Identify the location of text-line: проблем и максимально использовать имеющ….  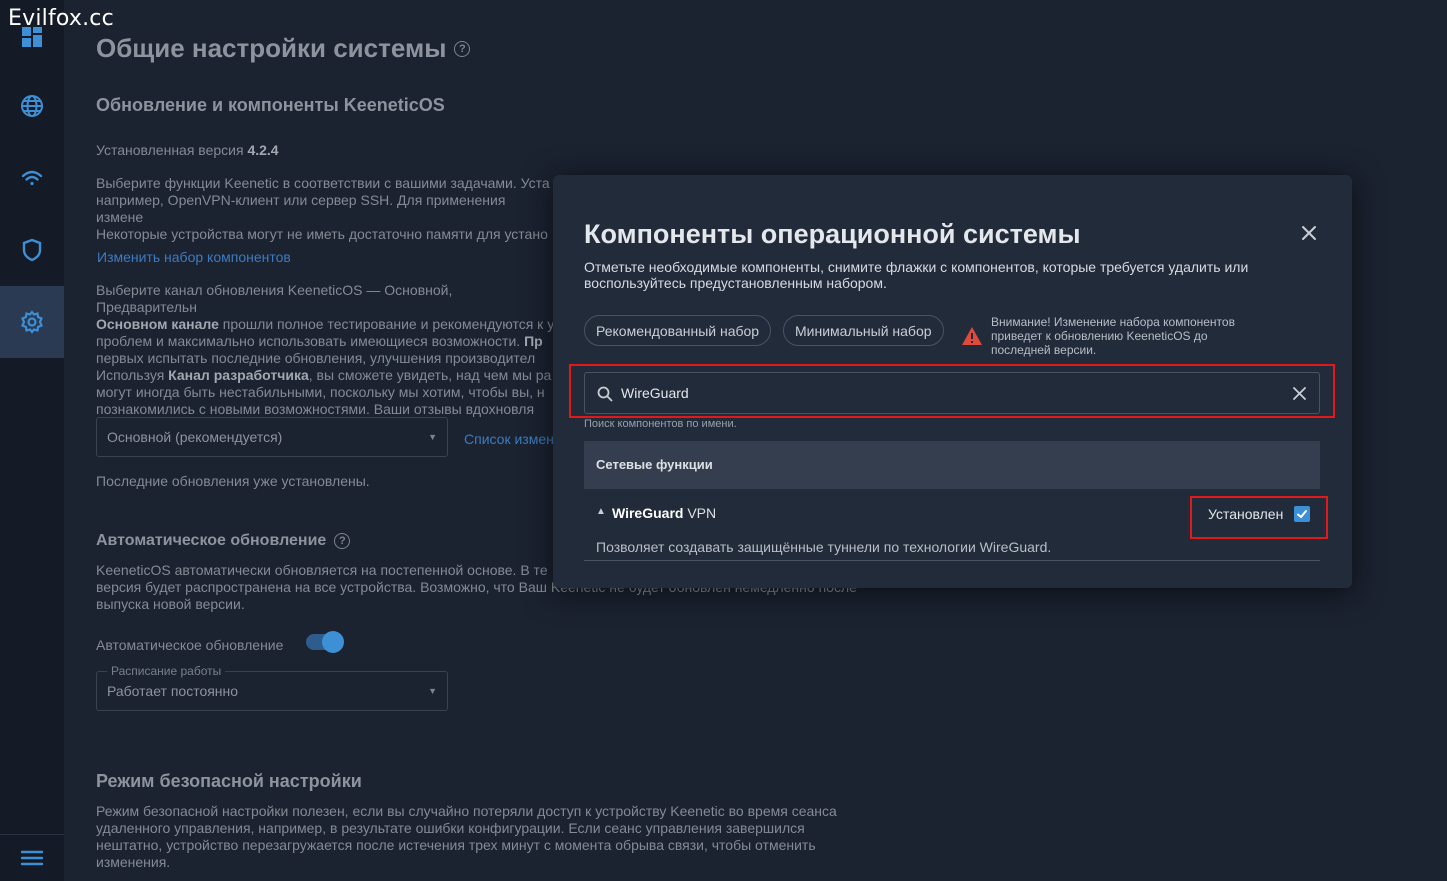
(326, 341).